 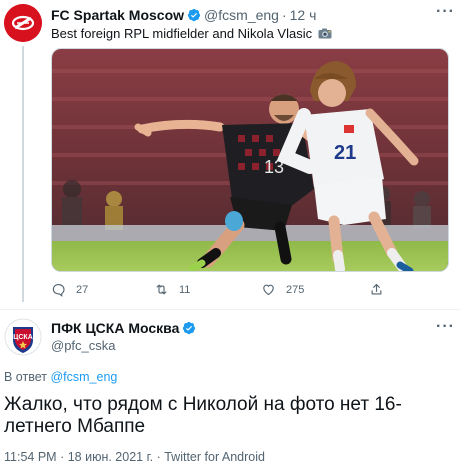 What do you see at coordinates (82, 289) in the screenshot?
I see `reply-count: 27` at bounding box center [82, 289].